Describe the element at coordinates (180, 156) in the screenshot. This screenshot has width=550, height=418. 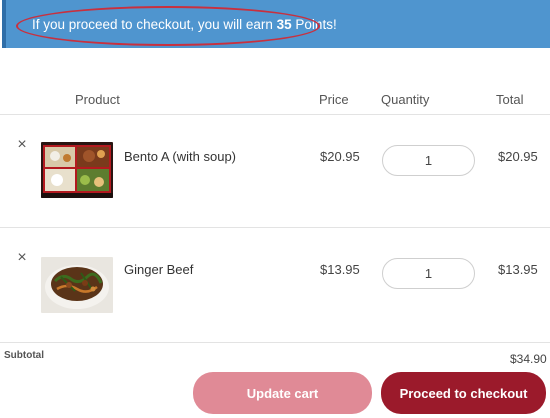
I see `product-name-link: Bento A (with soup)` at that location.